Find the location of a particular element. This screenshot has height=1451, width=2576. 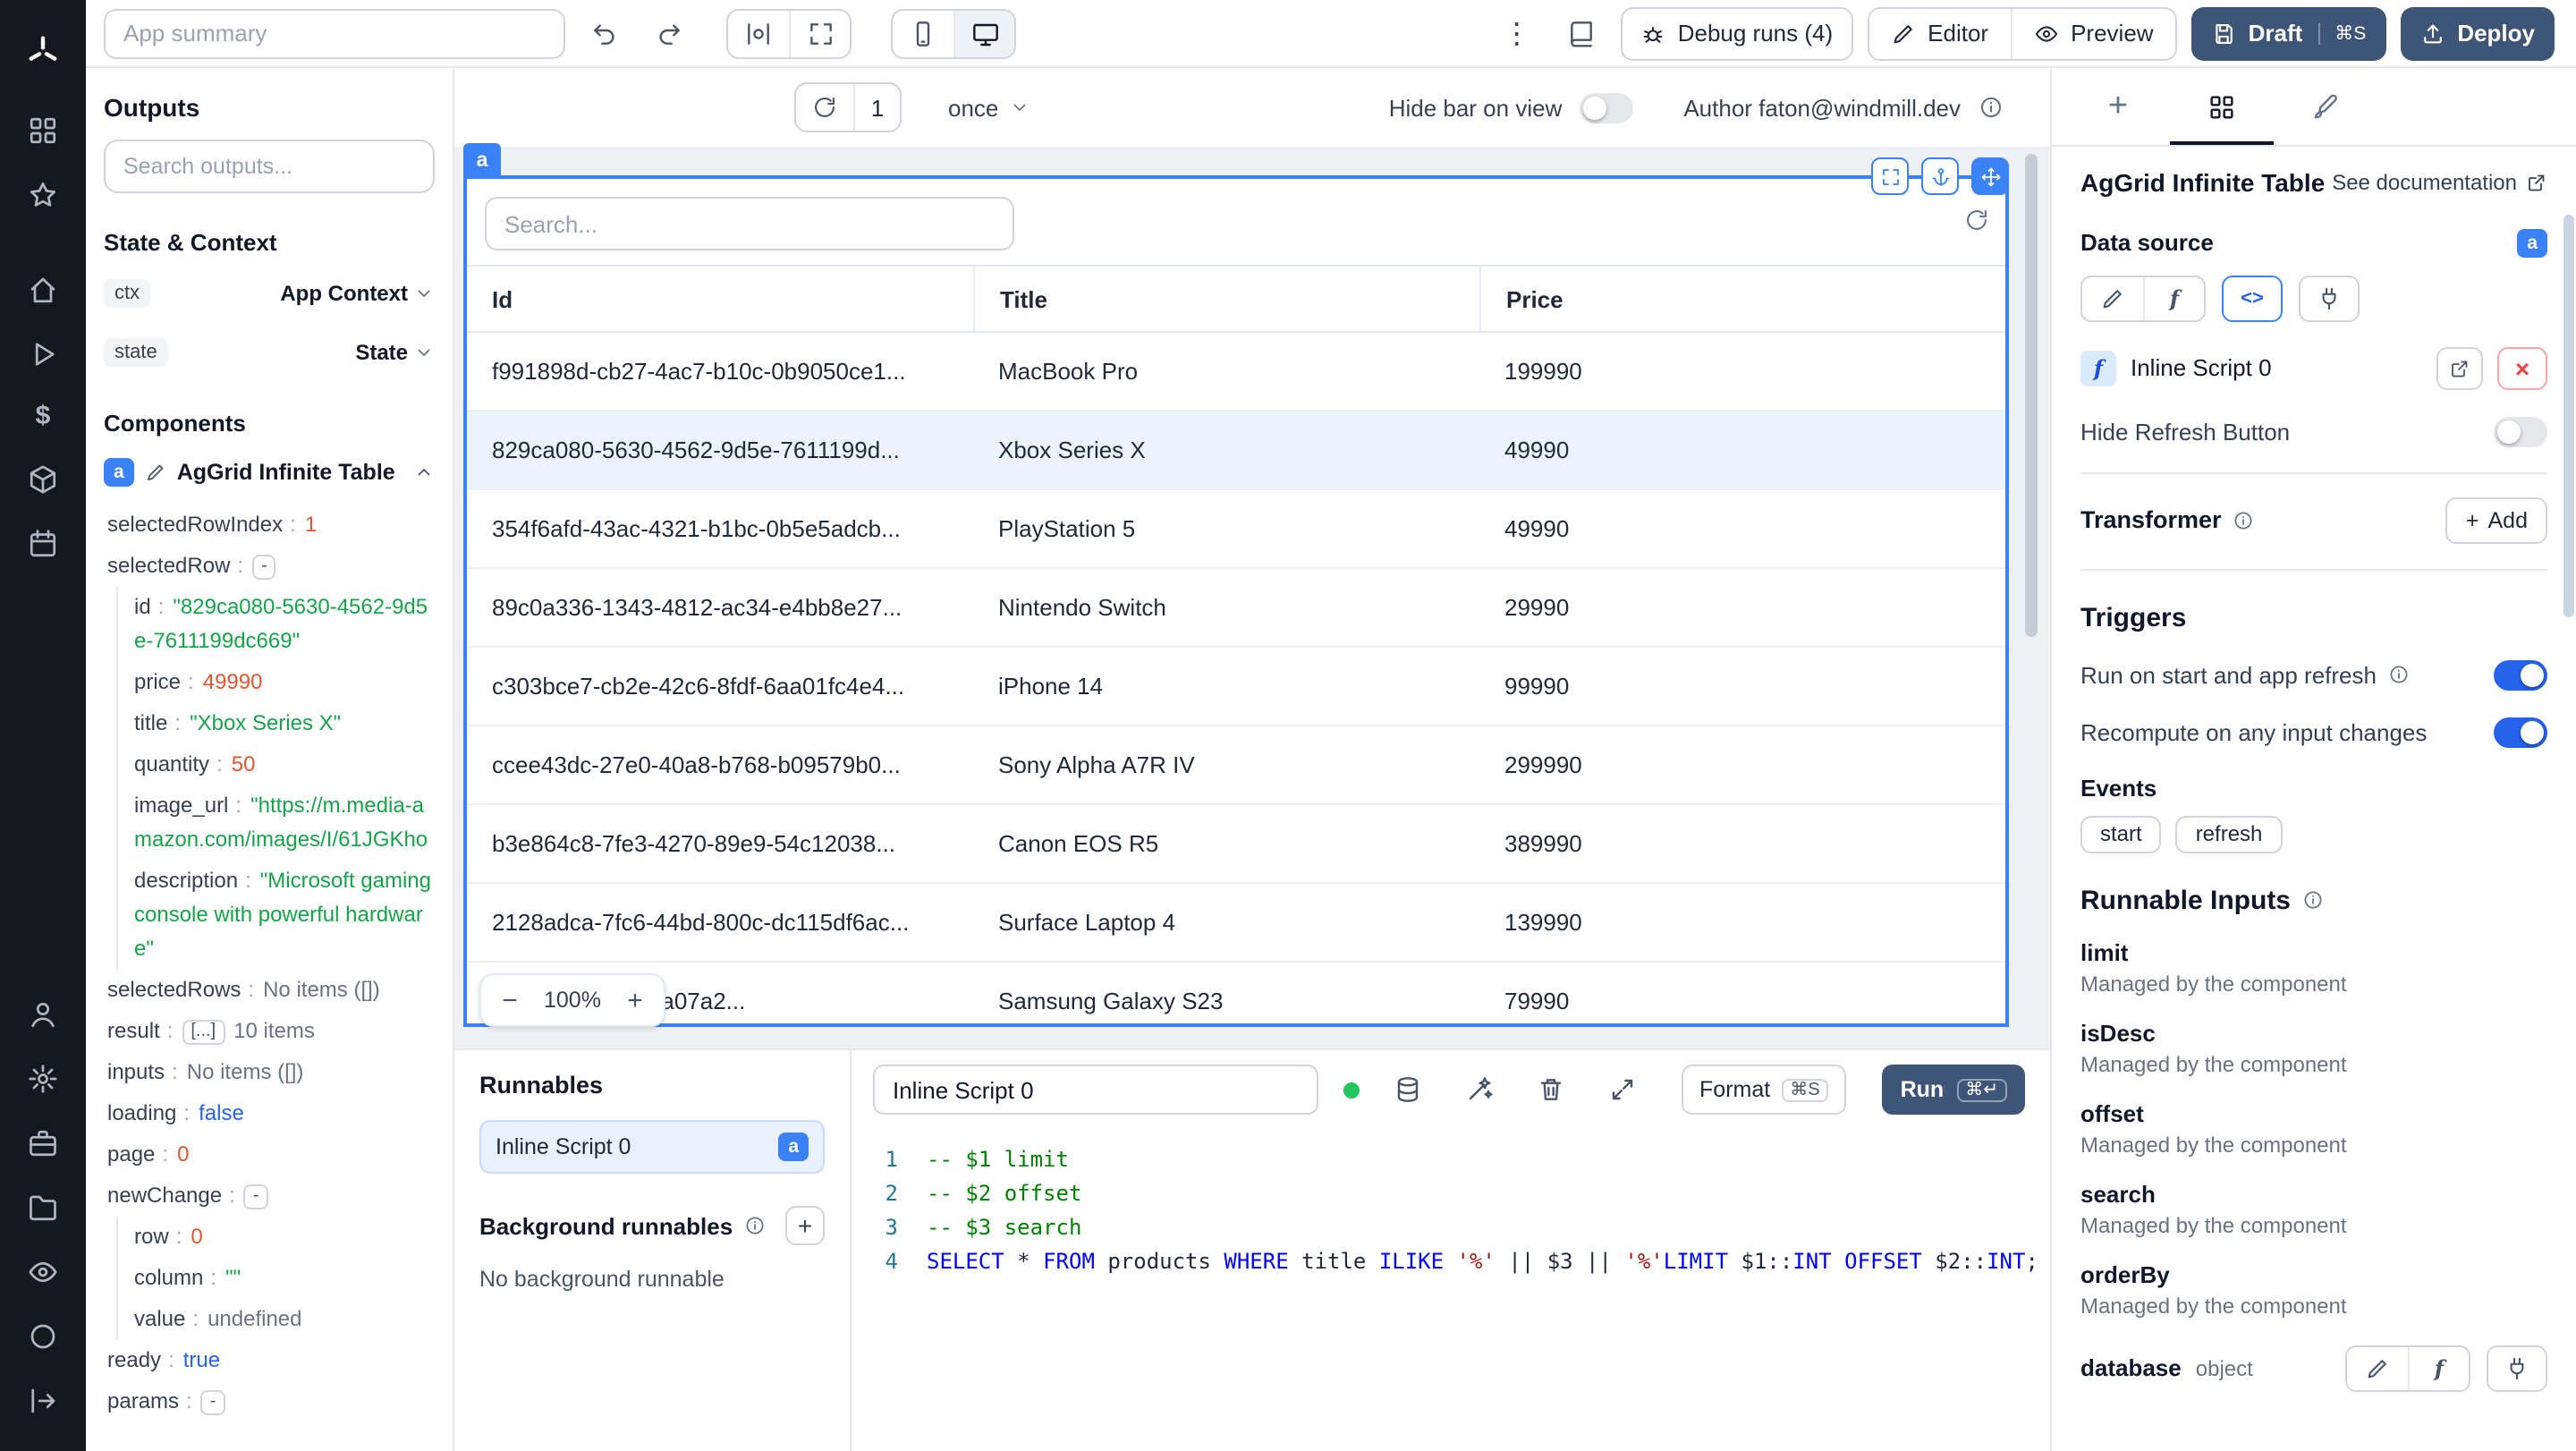

variables-dollar-icon: $ is located at coordinates (43, 417).